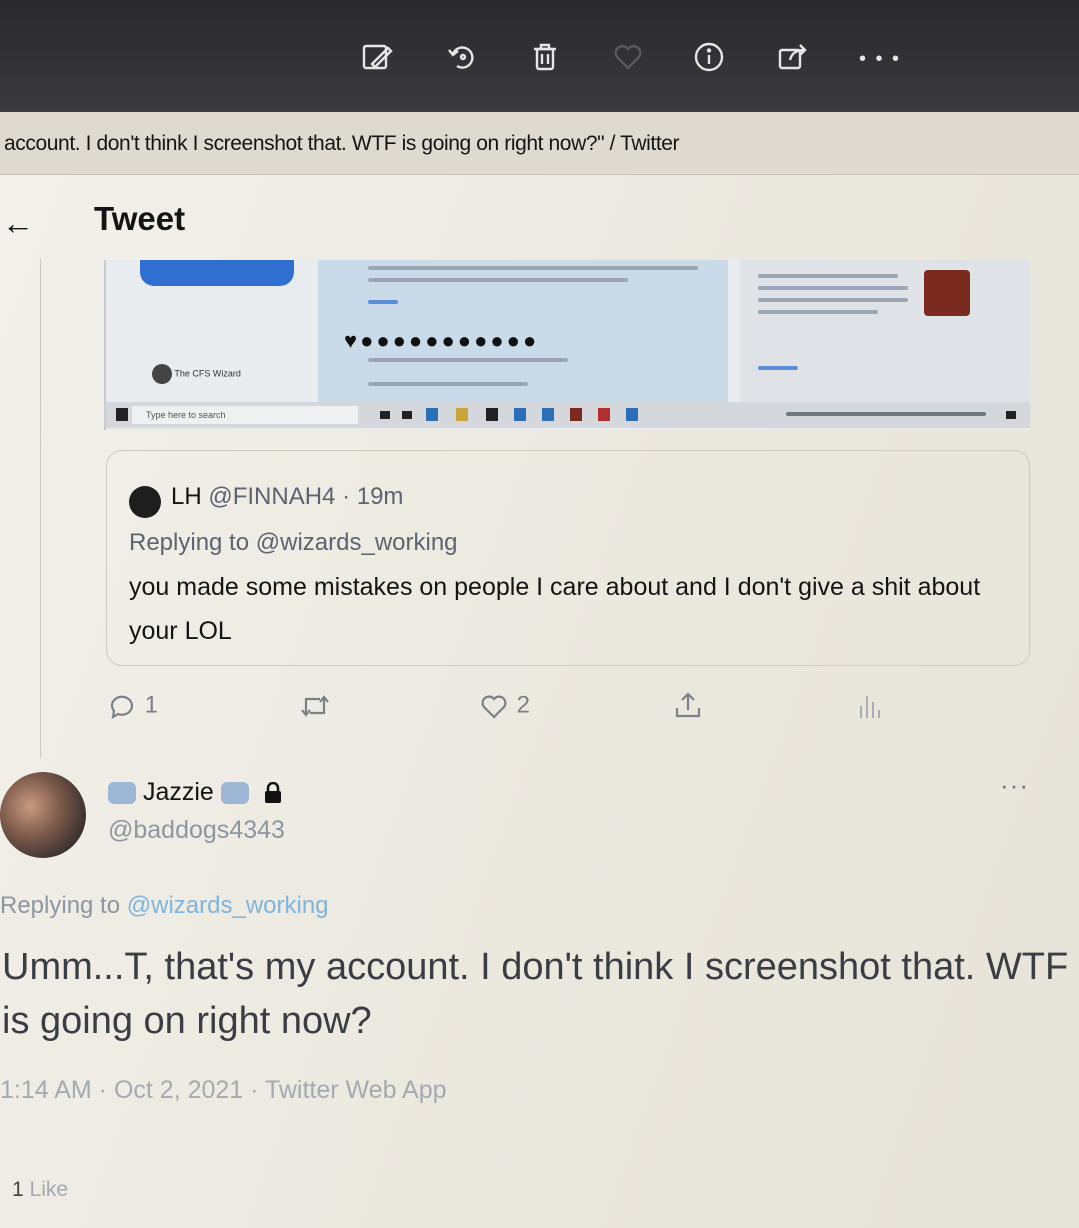 This screenshot has width=1079, height=1228. I want to click on screenshot-side-panel, so click(885, 331).